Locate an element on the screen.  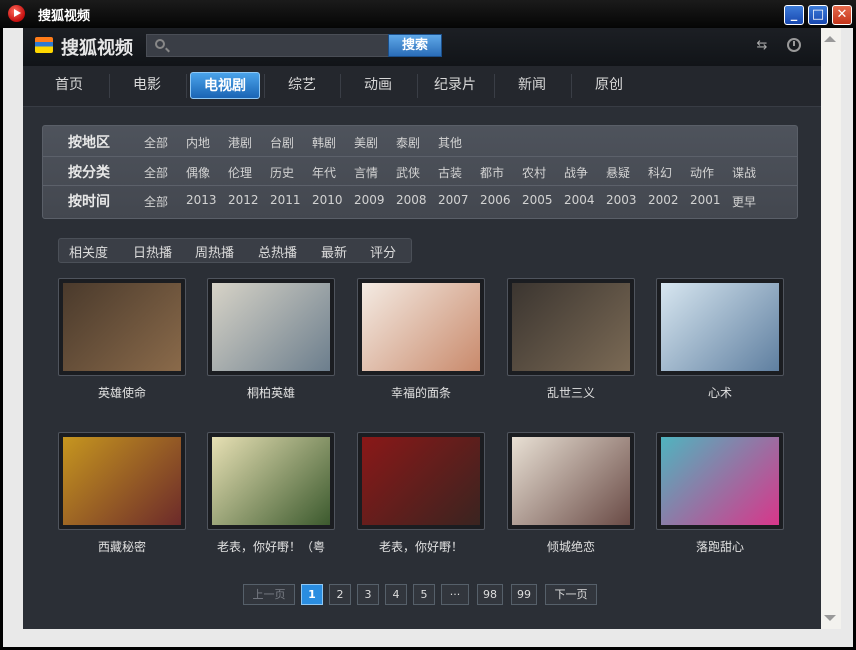
filter-option: 农村 is located at coordinates (534, 172).